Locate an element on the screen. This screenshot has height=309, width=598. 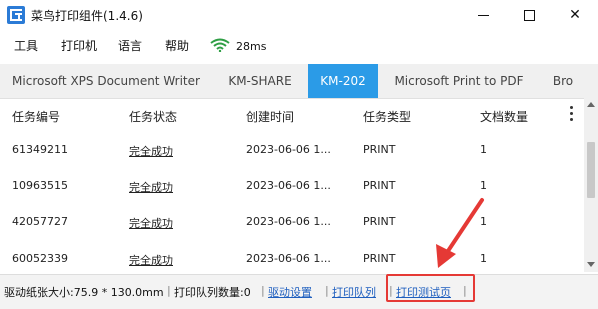
tab-label: KM-202 is located at coordinates (343, 81).